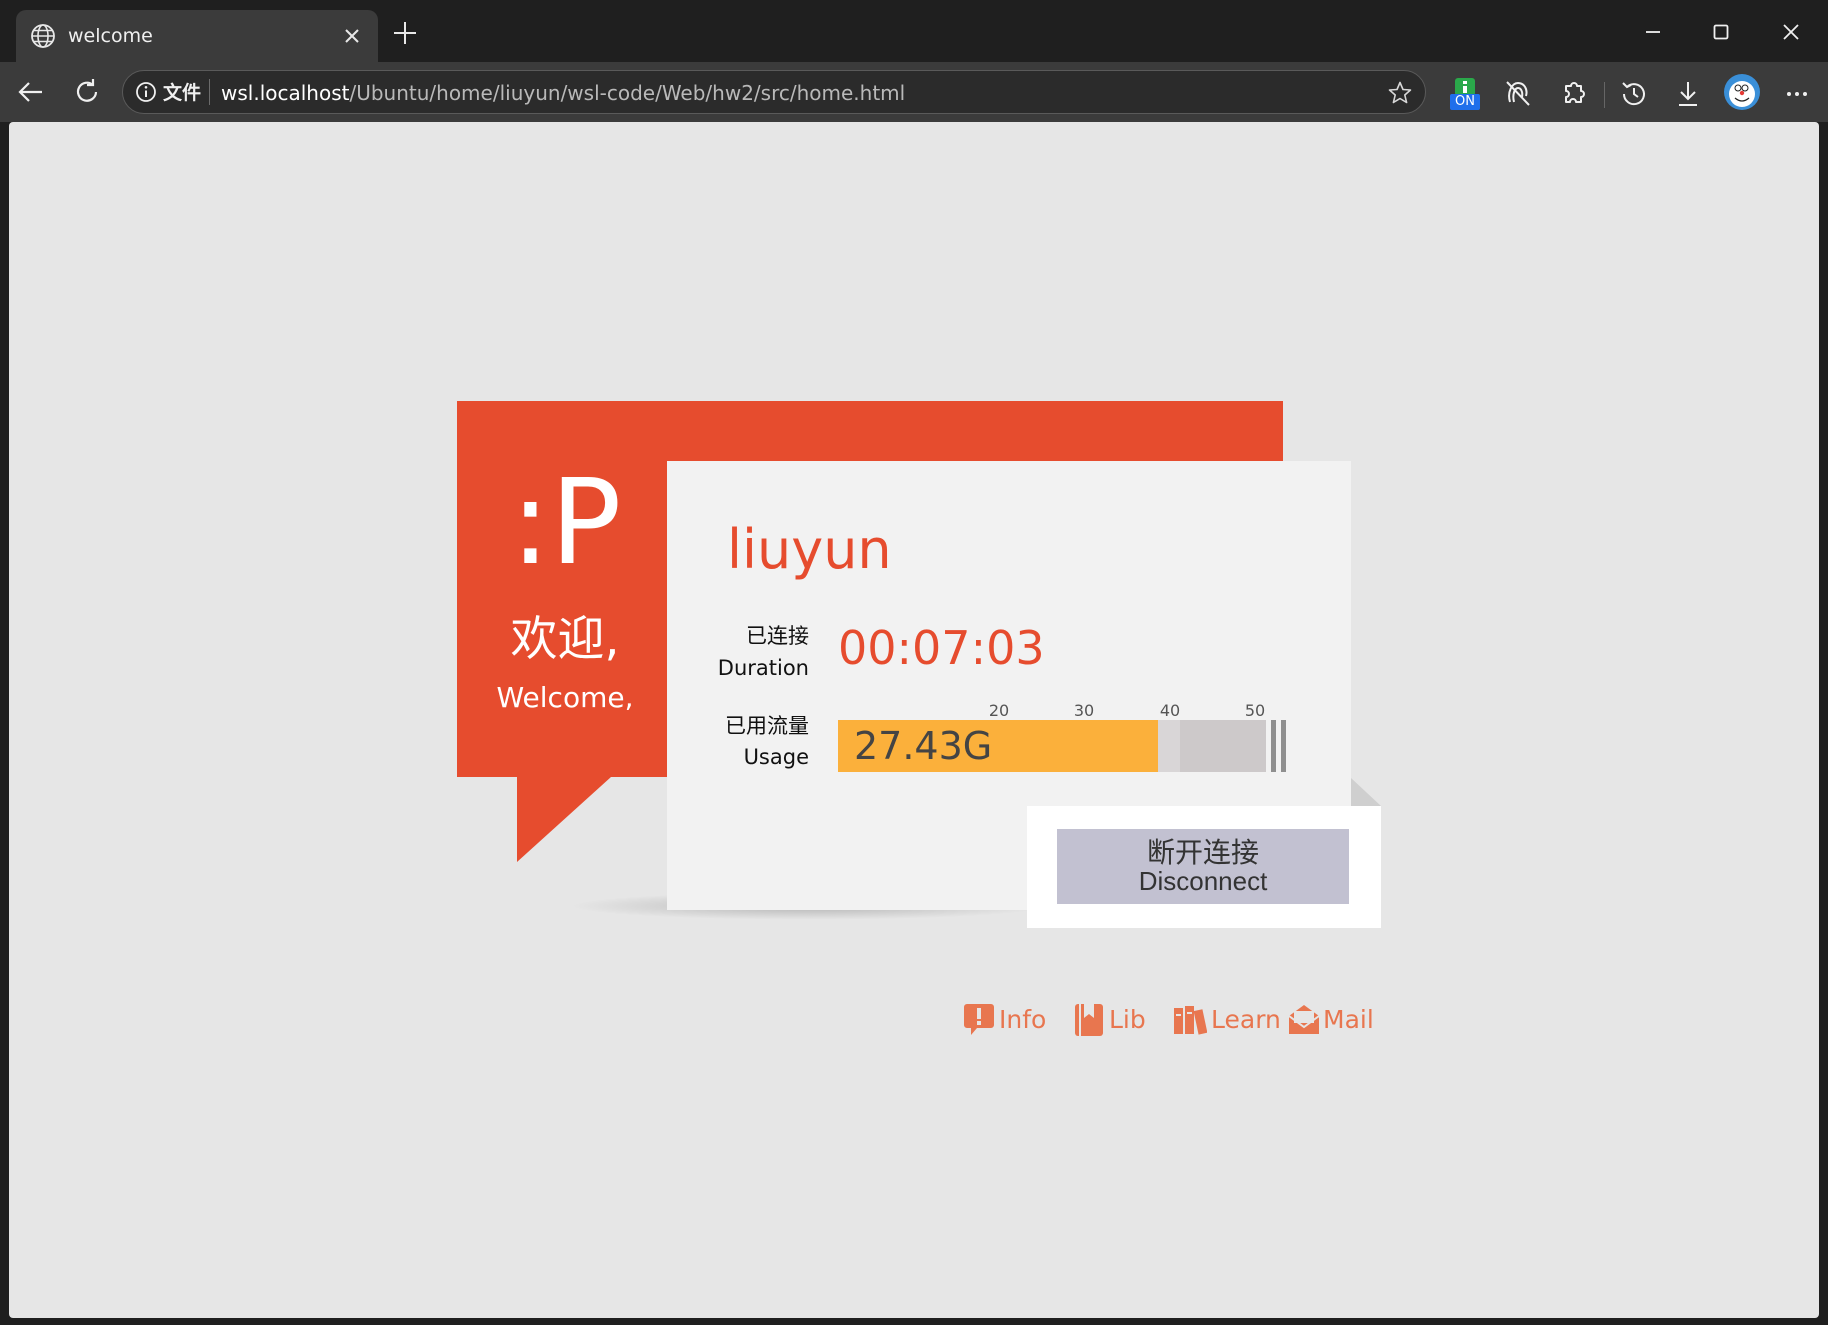 The width and height of the screenshot is (1828, 1325). Describe the element at coordinates (405, 33) in the screenshot. I see `plus-icon` at that location.